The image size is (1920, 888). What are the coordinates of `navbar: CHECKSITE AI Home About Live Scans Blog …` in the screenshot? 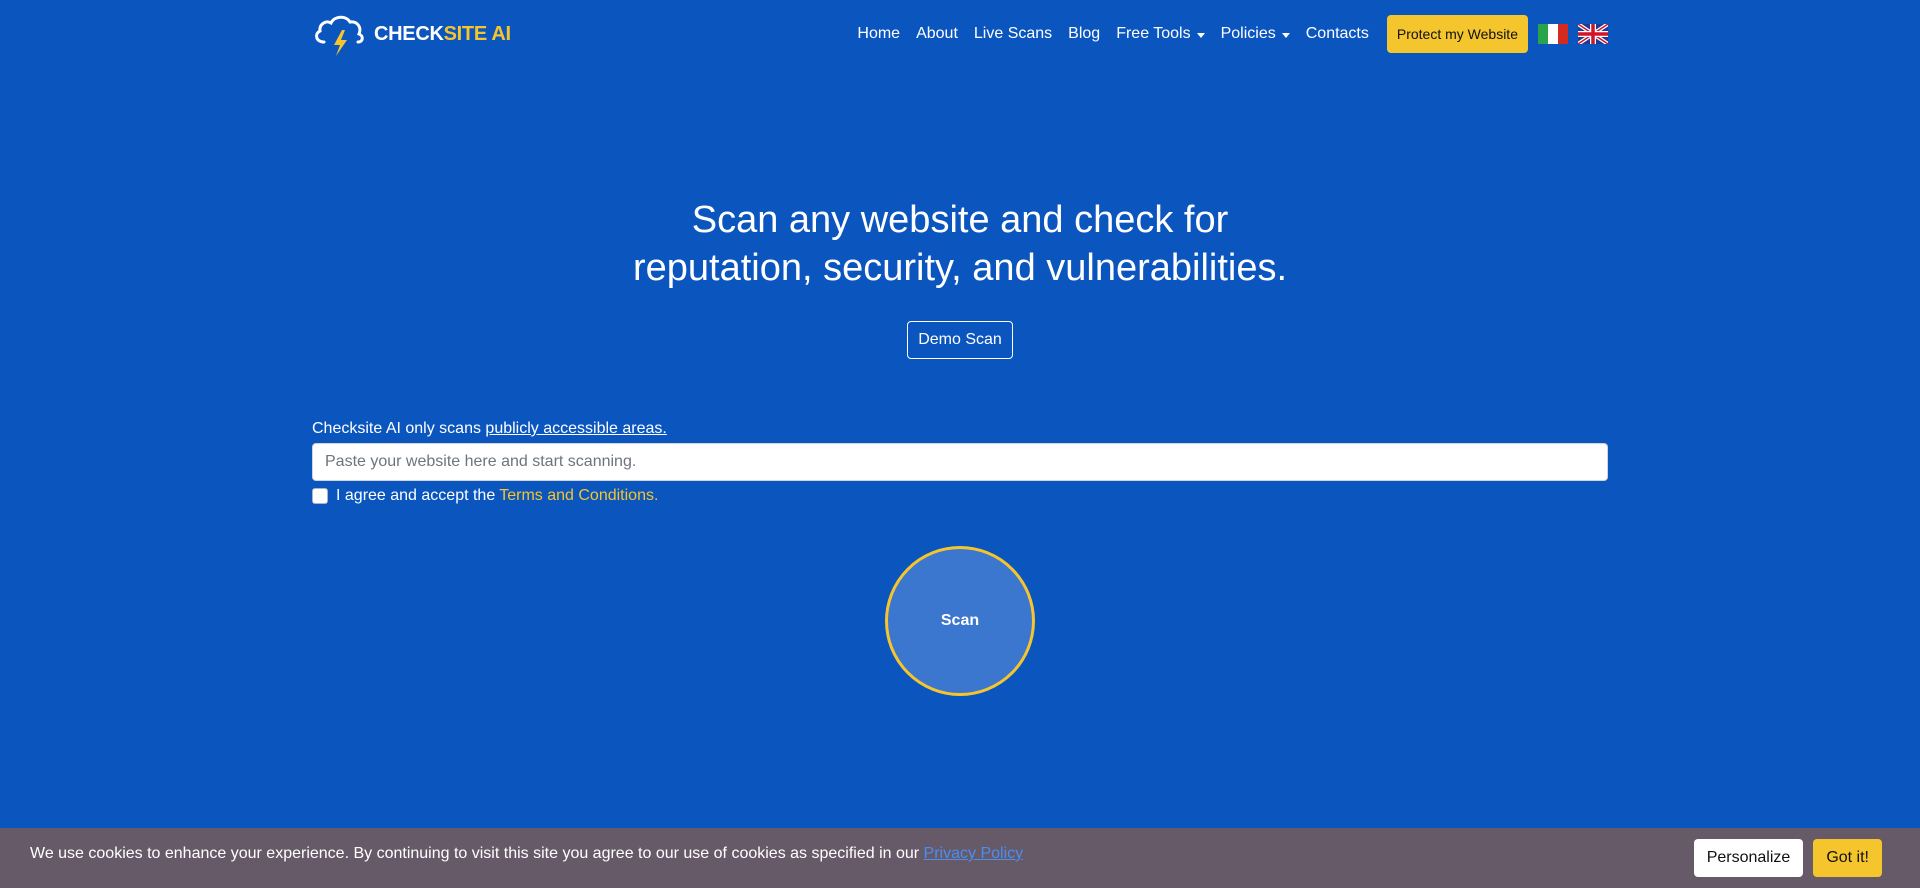 It's located at (960, 34).